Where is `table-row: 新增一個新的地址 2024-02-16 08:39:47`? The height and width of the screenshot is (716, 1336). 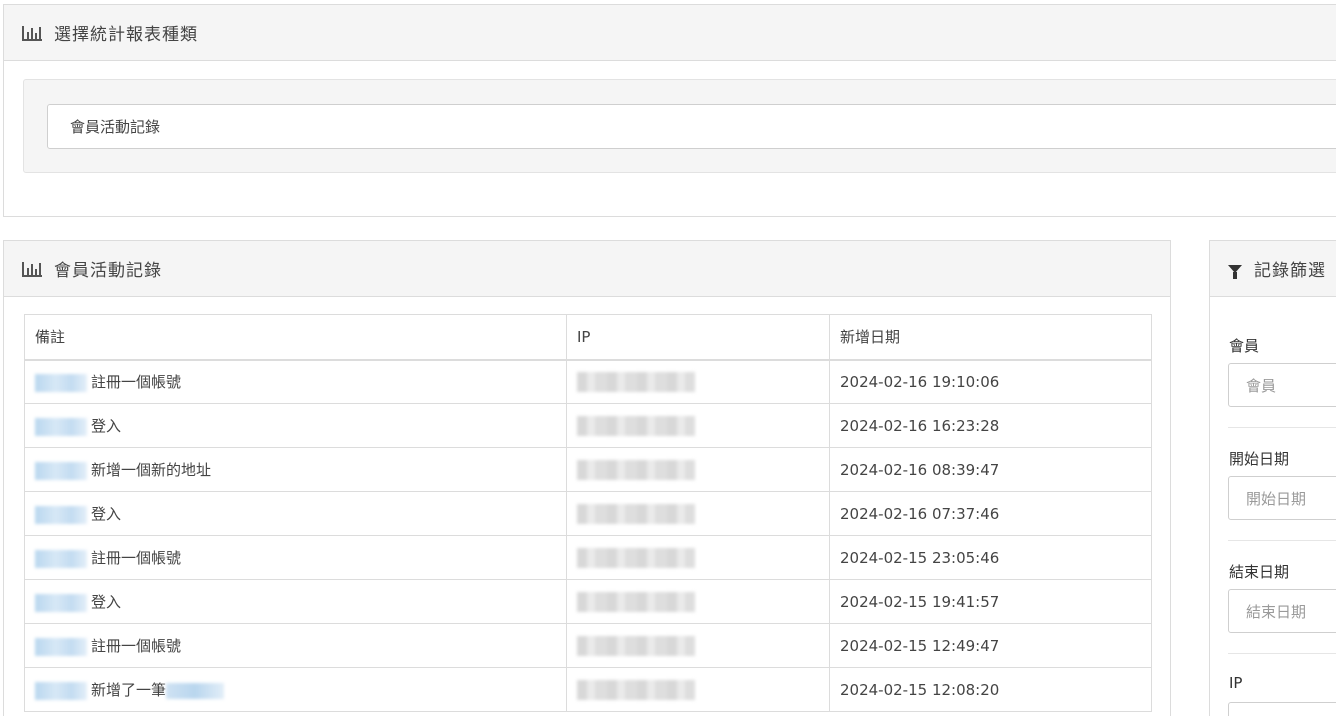 table-row: 新增一個新的地址 2024-02-16 08:39:47 is located at coordinates (588, 469).